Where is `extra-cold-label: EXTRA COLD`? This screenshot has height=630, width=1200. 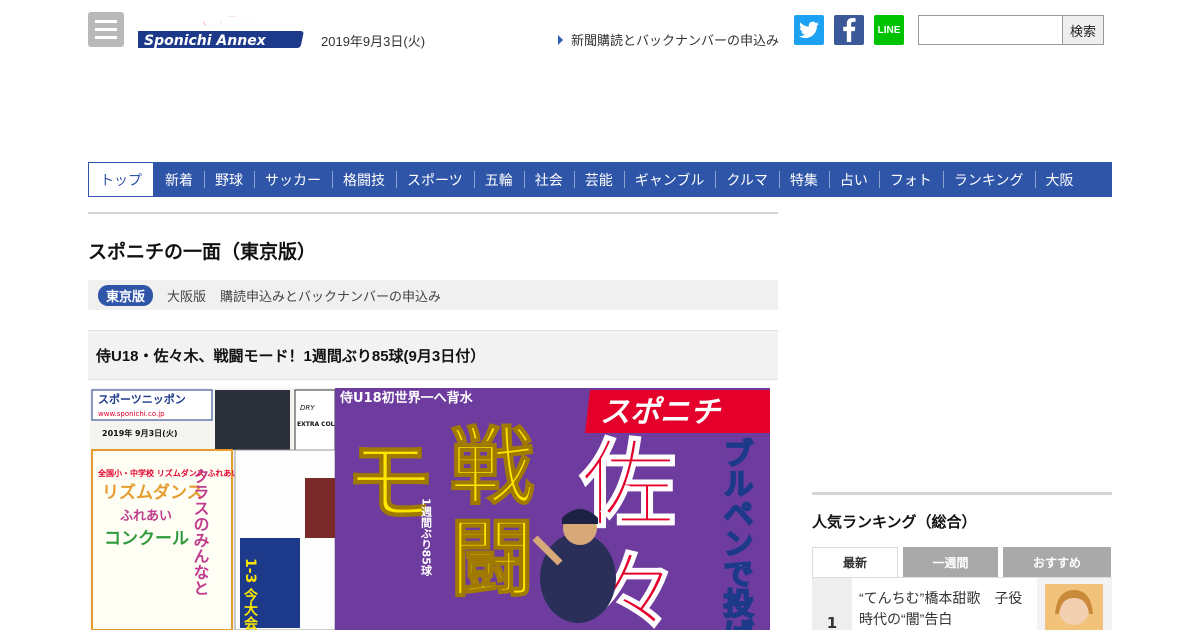
extra-cold-label: EXTRA COLD is located at coordinates (318, 424).